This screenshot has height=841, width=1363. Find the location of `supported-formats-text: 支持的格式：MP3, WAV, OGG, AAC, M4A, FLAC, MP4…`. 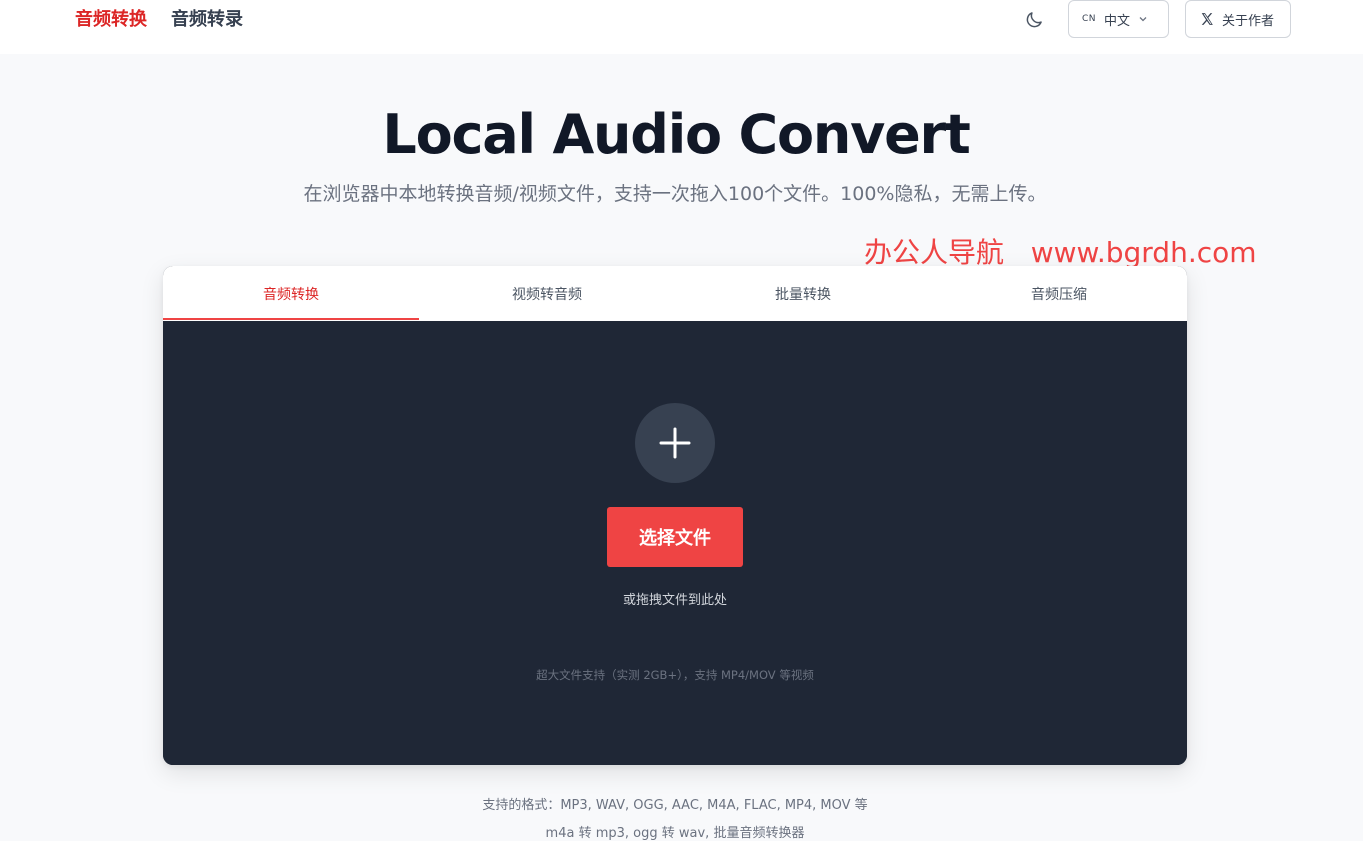

supported-formats-text: 支持的格式：MP3, WAV, OGG, AAC, M4A, FLAC, MP4… is located at coordinates (675, 805).